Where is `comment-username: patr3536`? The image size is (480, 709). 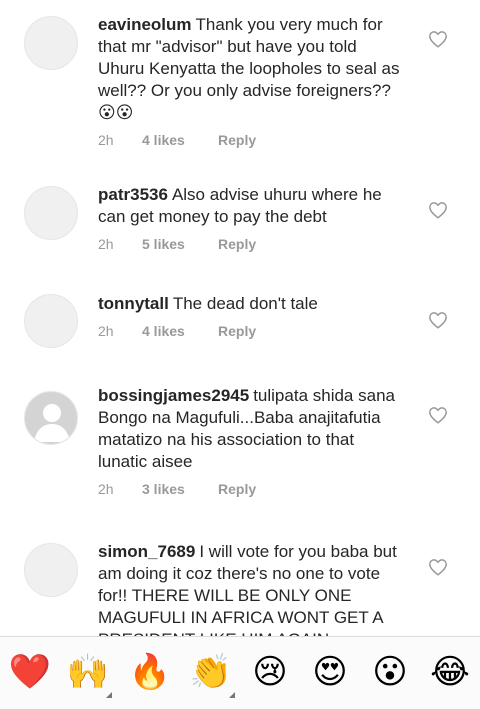
comment-username: patr3536 is located at coordinates (133, 194).